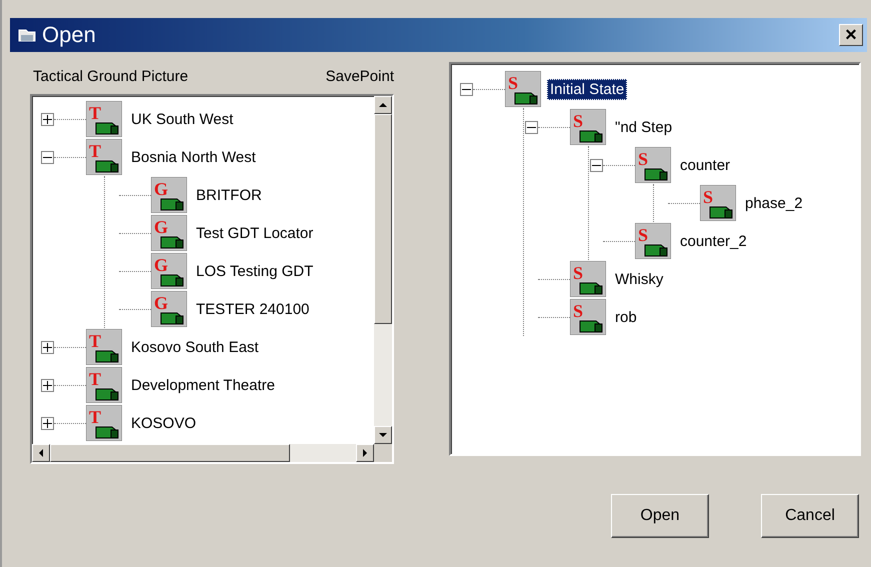 The width and height of the screenshot is (871, 567). Describe the element at coordinates (587, 89) in the screenshot. I see `tree-item: Initial State` at that location.